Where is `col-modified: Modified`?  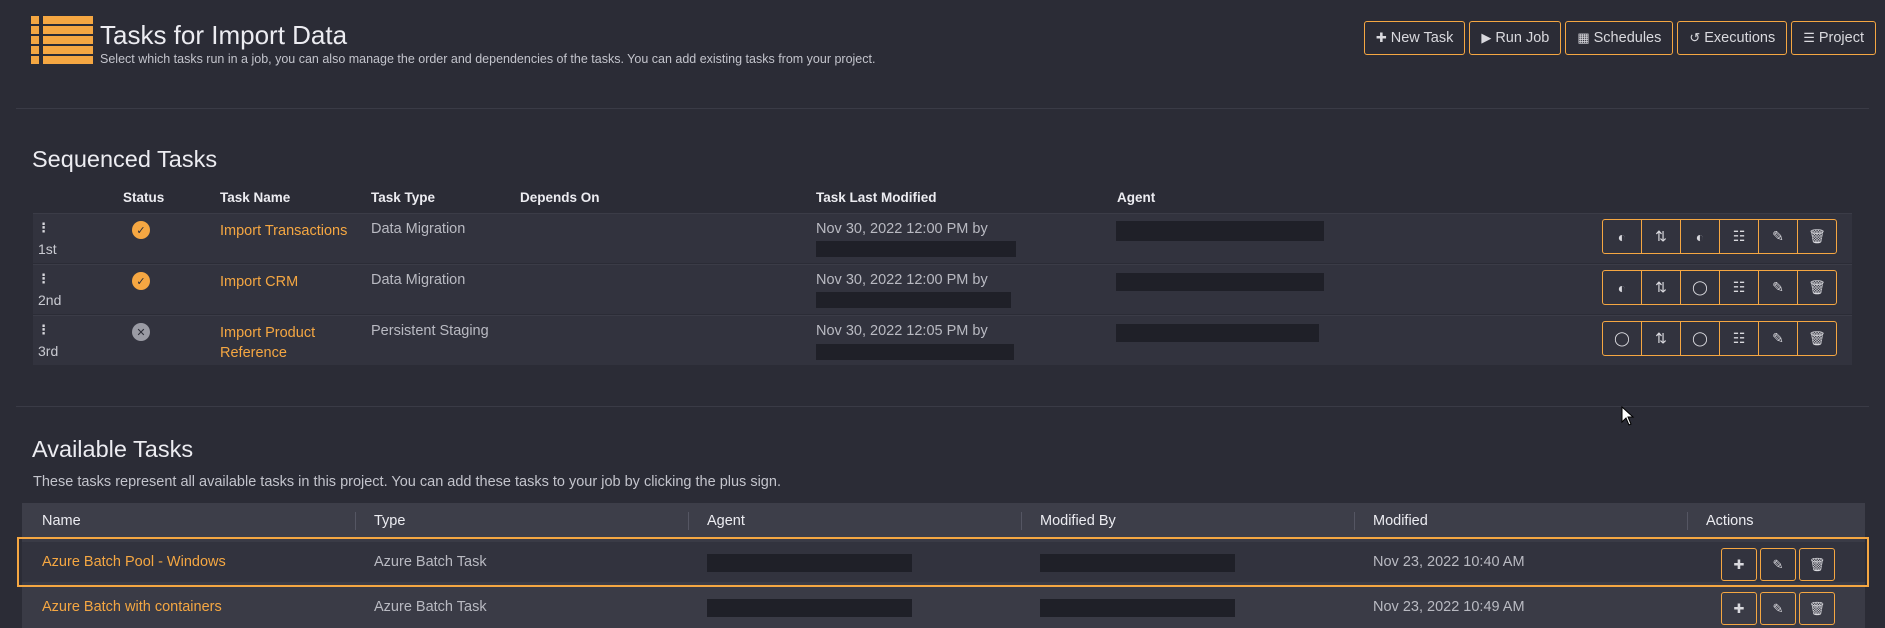
col-modified: Modified is located at coordinates (1400, 521).